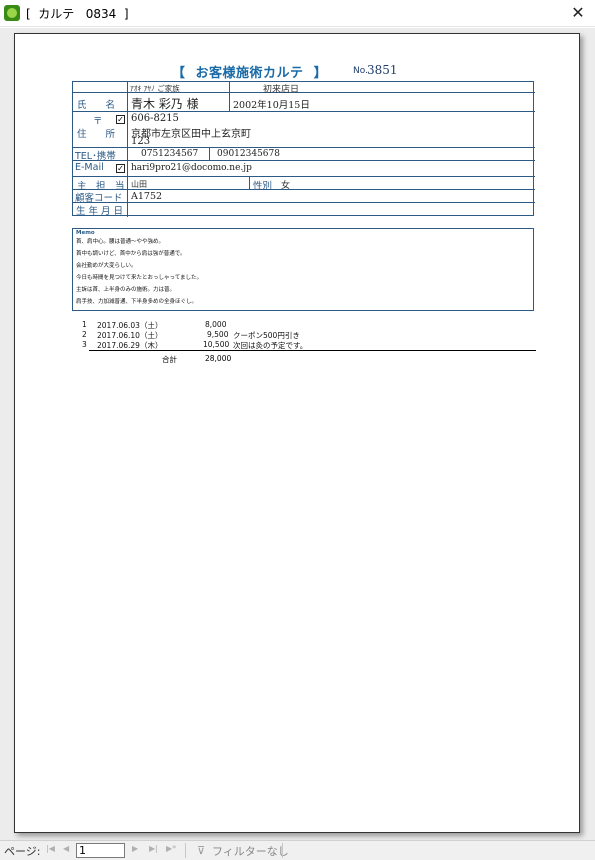  What do you see at coordinates (360, 71) in the screenshot?
I see `report-no-label: No.` at bounding box center [360, 71].